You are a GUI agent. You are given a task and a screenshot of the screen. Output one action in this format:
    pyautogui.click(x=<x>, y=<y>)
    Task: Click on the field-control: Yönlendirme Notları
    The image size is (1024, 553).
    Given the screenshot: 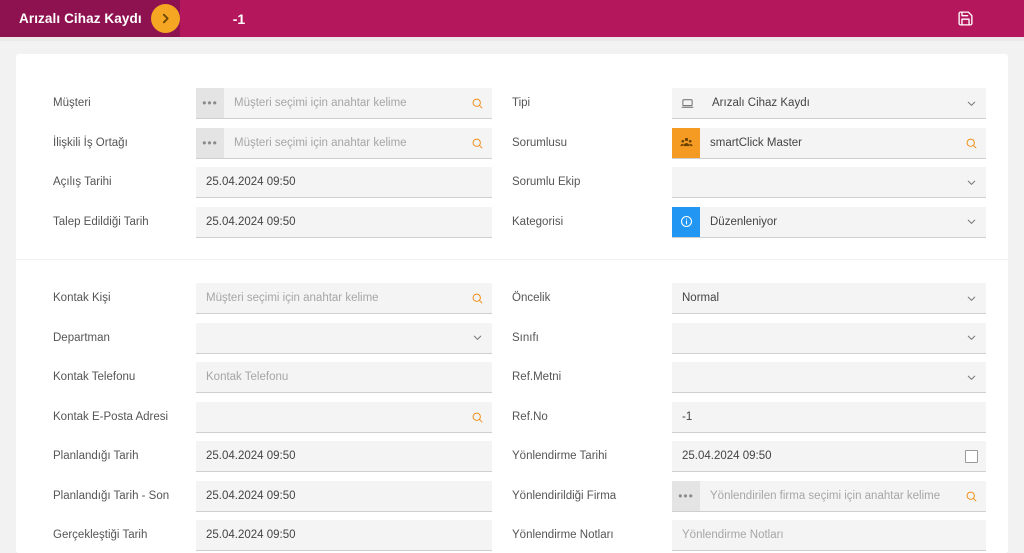 What is the action you would take?
    pyautogui.click(x=829, y=536)
    